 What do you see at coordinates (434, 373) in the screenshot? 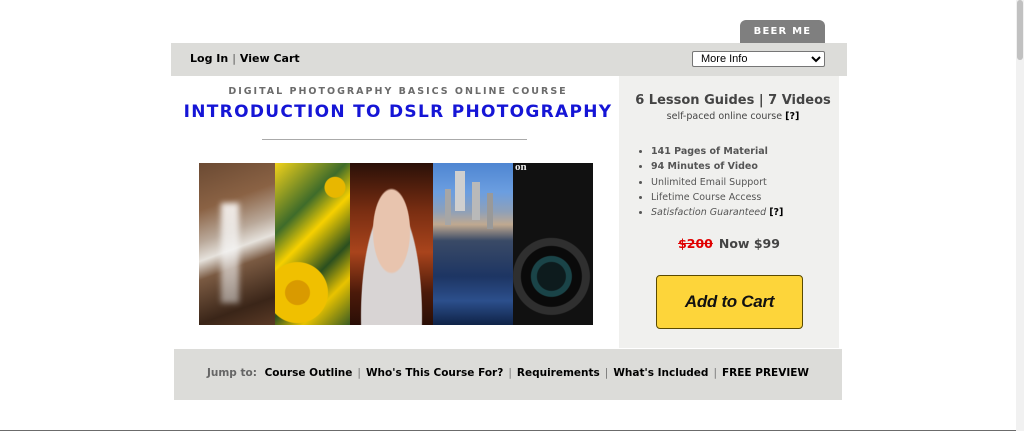
I see `jump-audience-link: Who's This Course For?` at bounding box center [434, 373].